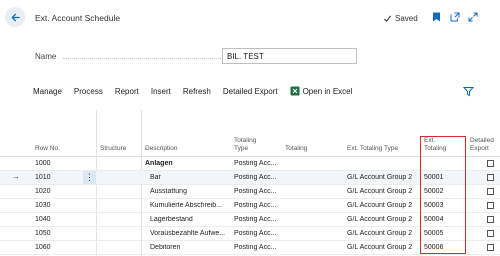  I want to click on header-description: Description, so click(161, 149).